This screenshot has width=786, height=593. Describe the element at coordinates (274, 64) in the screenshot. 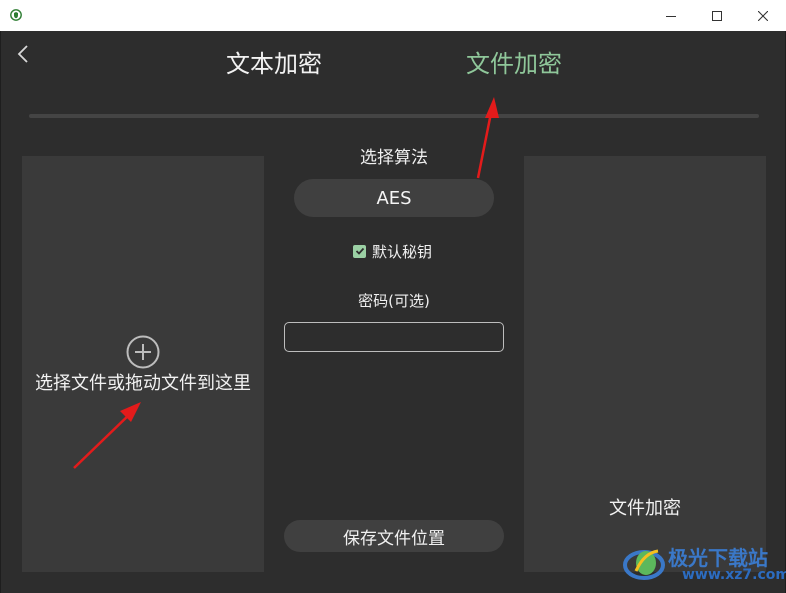

I see `tab-text-encrypt: 文本加密` at that location.